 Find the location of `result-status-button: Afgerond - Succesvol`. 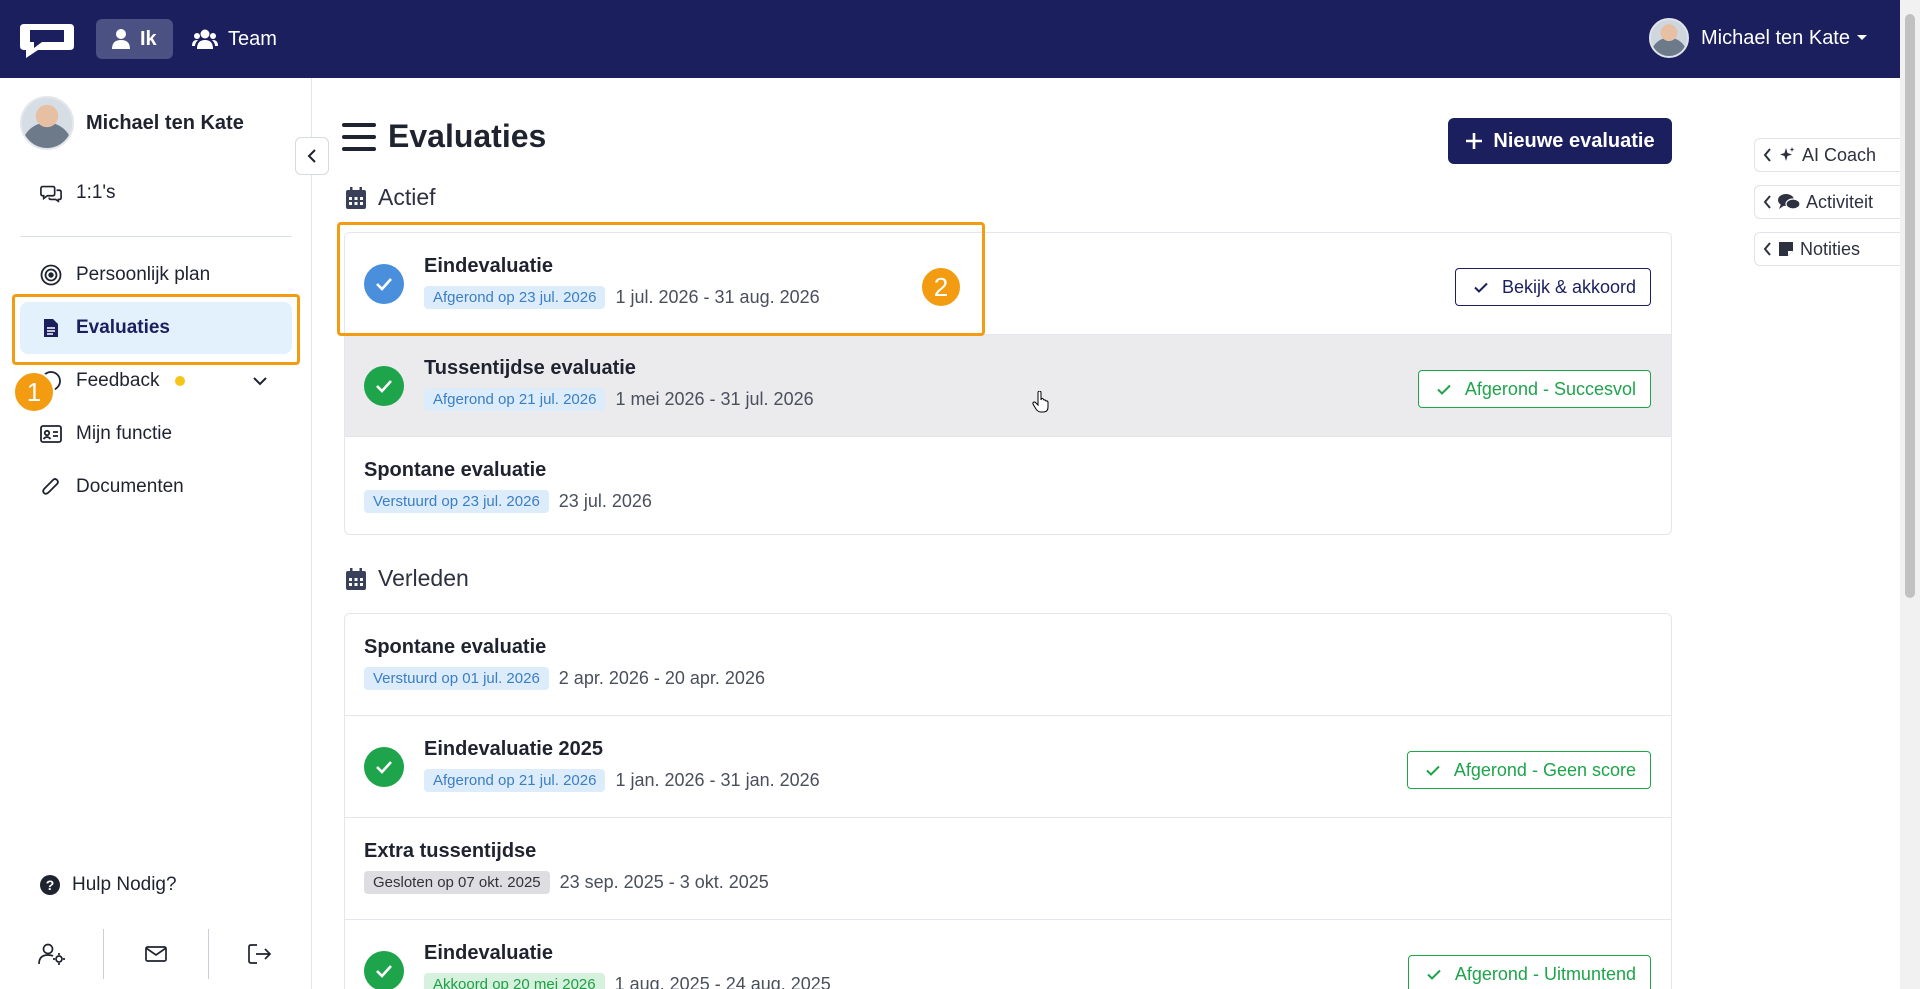

result-status-button: Afgerond - Succesvol is located at coordinates (1534, 389).